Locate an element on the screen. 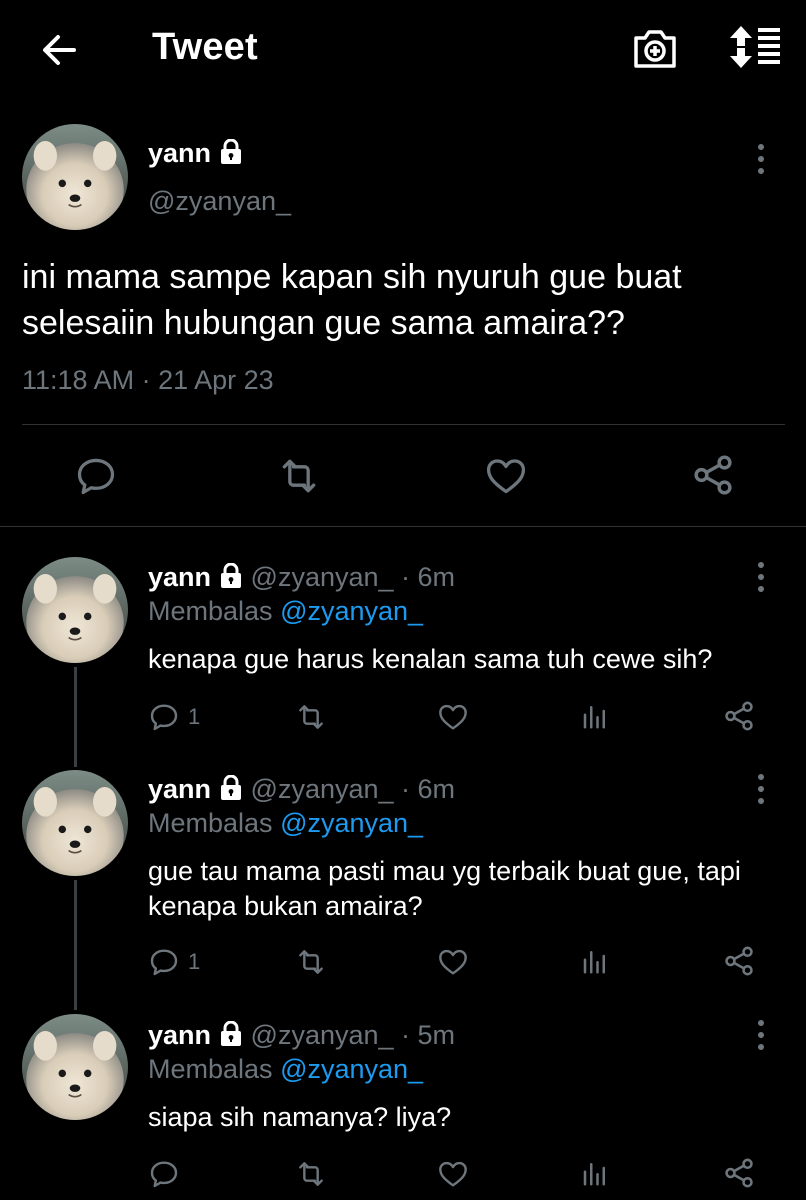 The width and height of the screenshot is (806, 1200). page-title: Tweet is located at coordinates (205, 47).